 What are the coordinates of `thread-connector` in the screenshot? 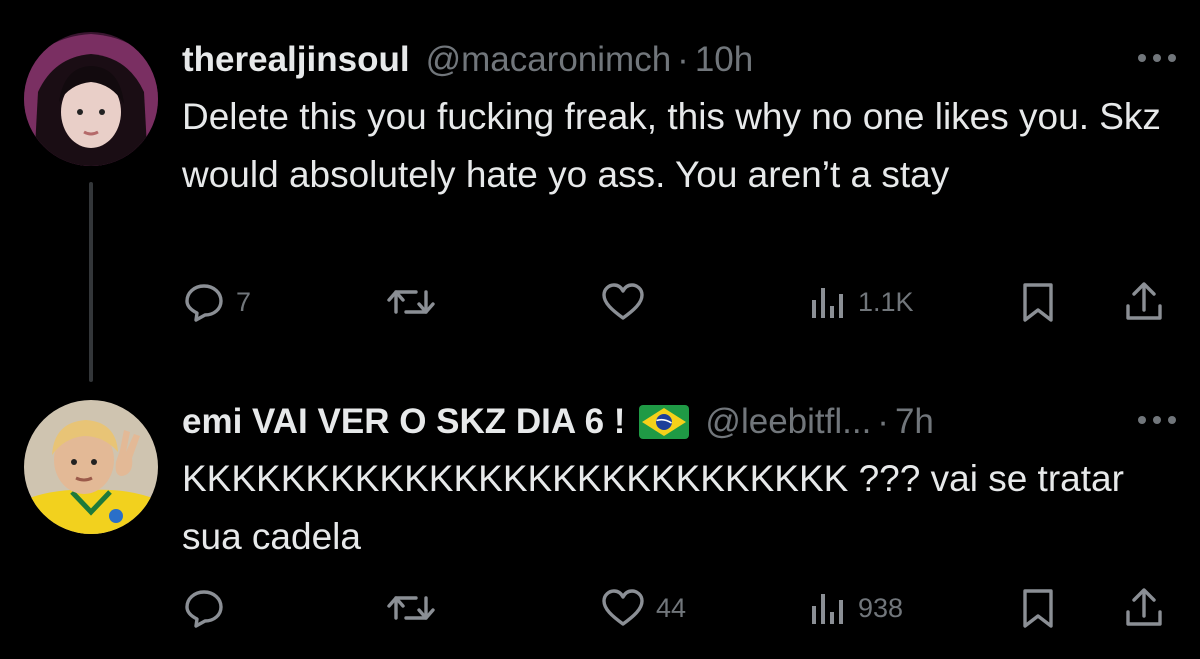 It's located at (91, 282).